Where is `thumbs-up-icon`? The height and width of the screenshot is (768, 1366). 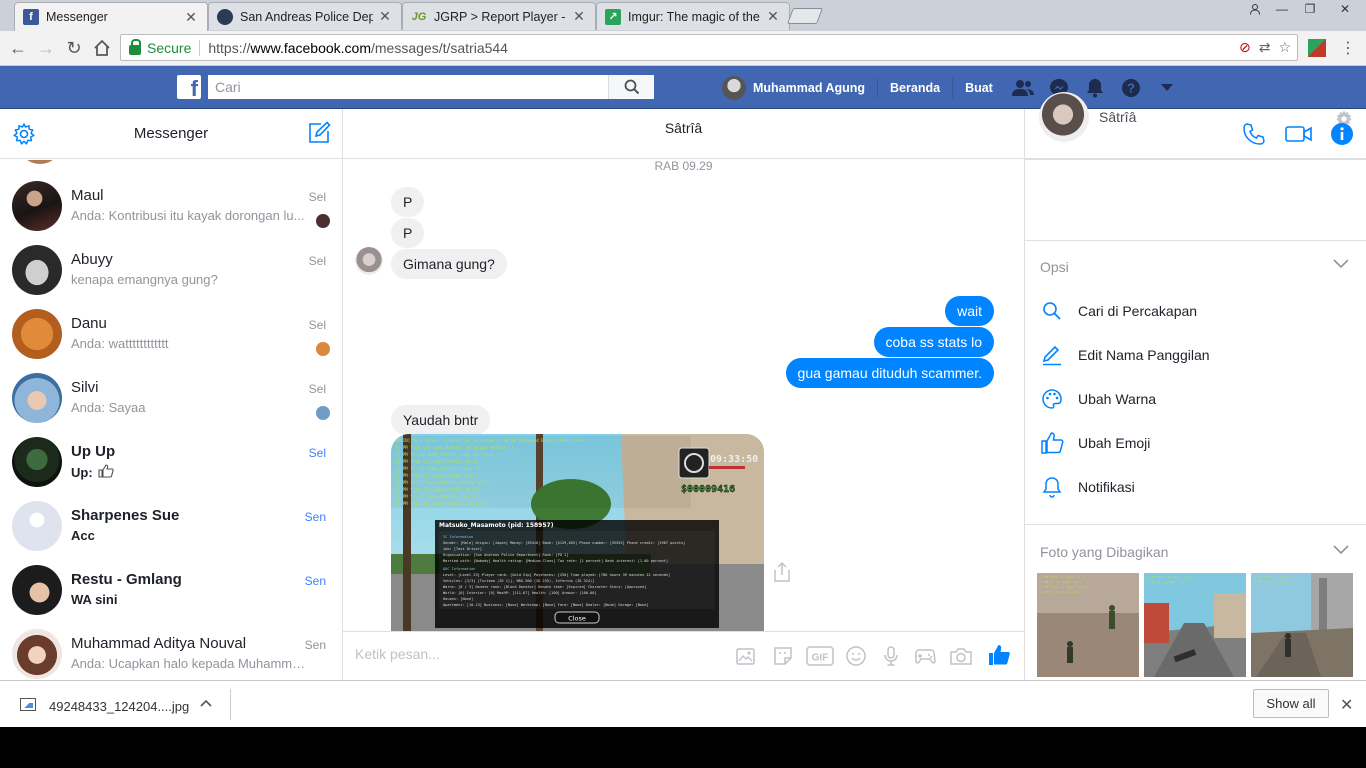 thumbs-up-icon is located at coordinates (999, 655).